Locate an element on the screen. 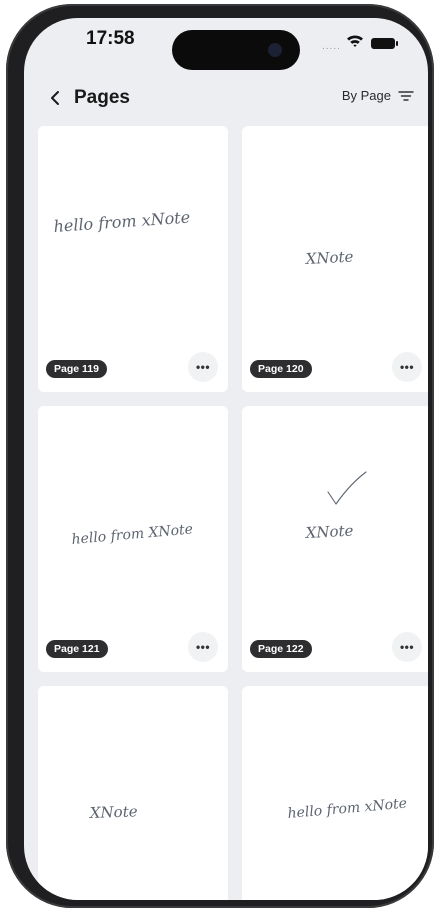 Image resolution: width=441 pixels, height=912 pixels. chevron-left-icon is located at coordinates (55, 98).